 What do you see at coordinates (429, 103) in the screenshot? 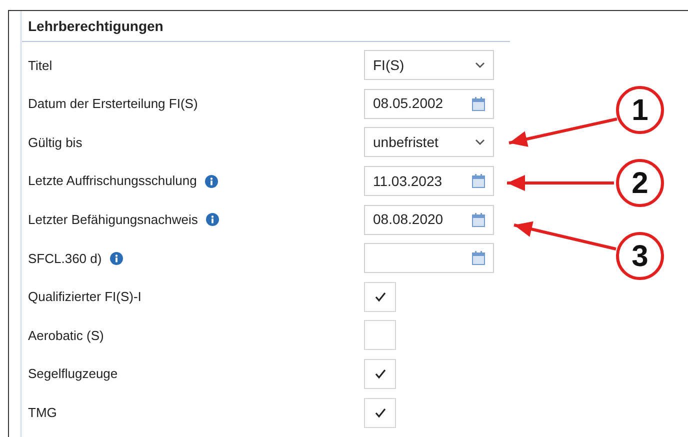
I see `date-field: 08.05.2002` at bounding box center [429, 103].